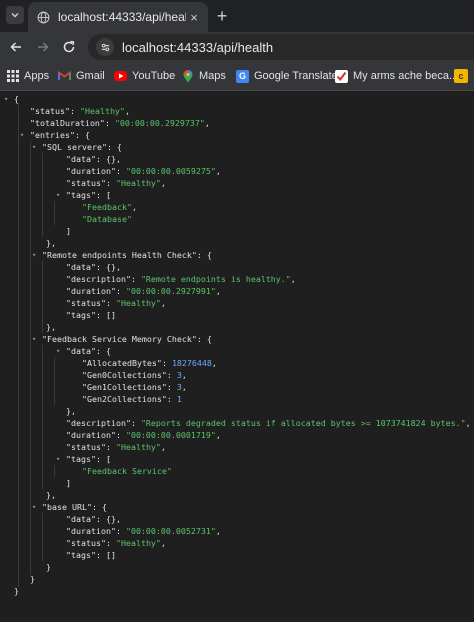 The image size is (474, 622). I want to click on globe-icon, so click(43, 17).